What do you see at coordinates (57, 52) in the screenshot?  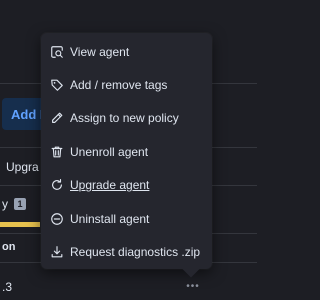 I see `inspect-icon` at bounding box center [57, 52].